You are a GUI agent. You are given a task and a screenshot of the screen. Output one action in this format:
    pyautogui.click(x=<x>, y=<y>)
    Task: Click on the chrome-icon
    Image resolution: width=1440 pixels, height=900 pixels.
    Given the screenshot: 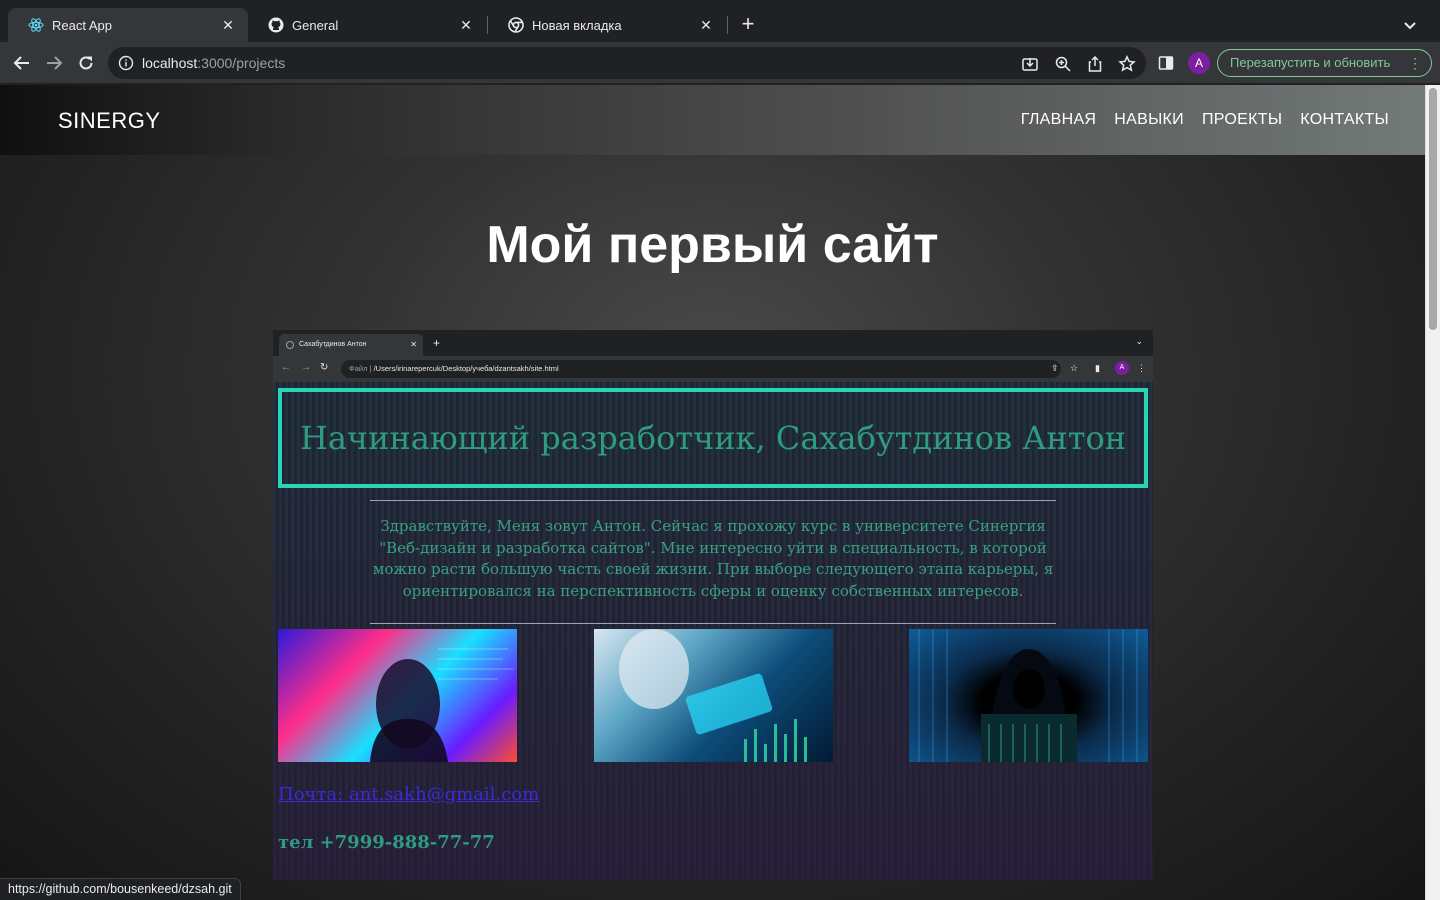 What is the action you would take?
    pyautogui.click(x=516, y=25)
    